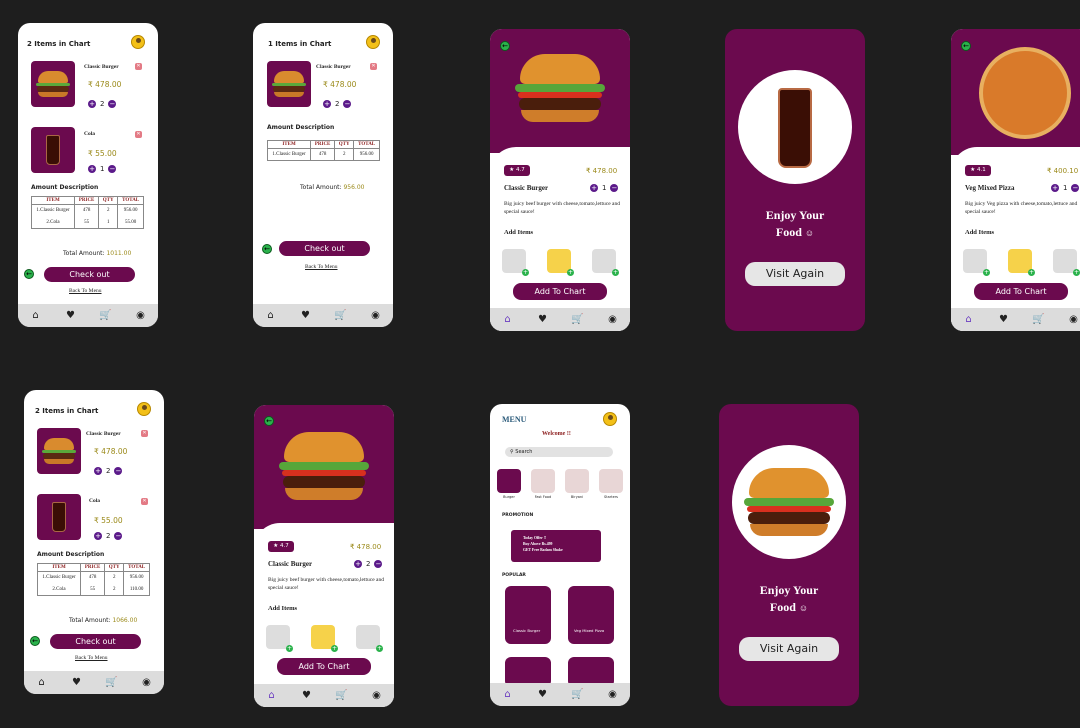 This screenshot has height=728, width=1080. Describe the element at coordinates (559, 452) in the screenshot. I see `search-input: ⚲ Search` at that location.